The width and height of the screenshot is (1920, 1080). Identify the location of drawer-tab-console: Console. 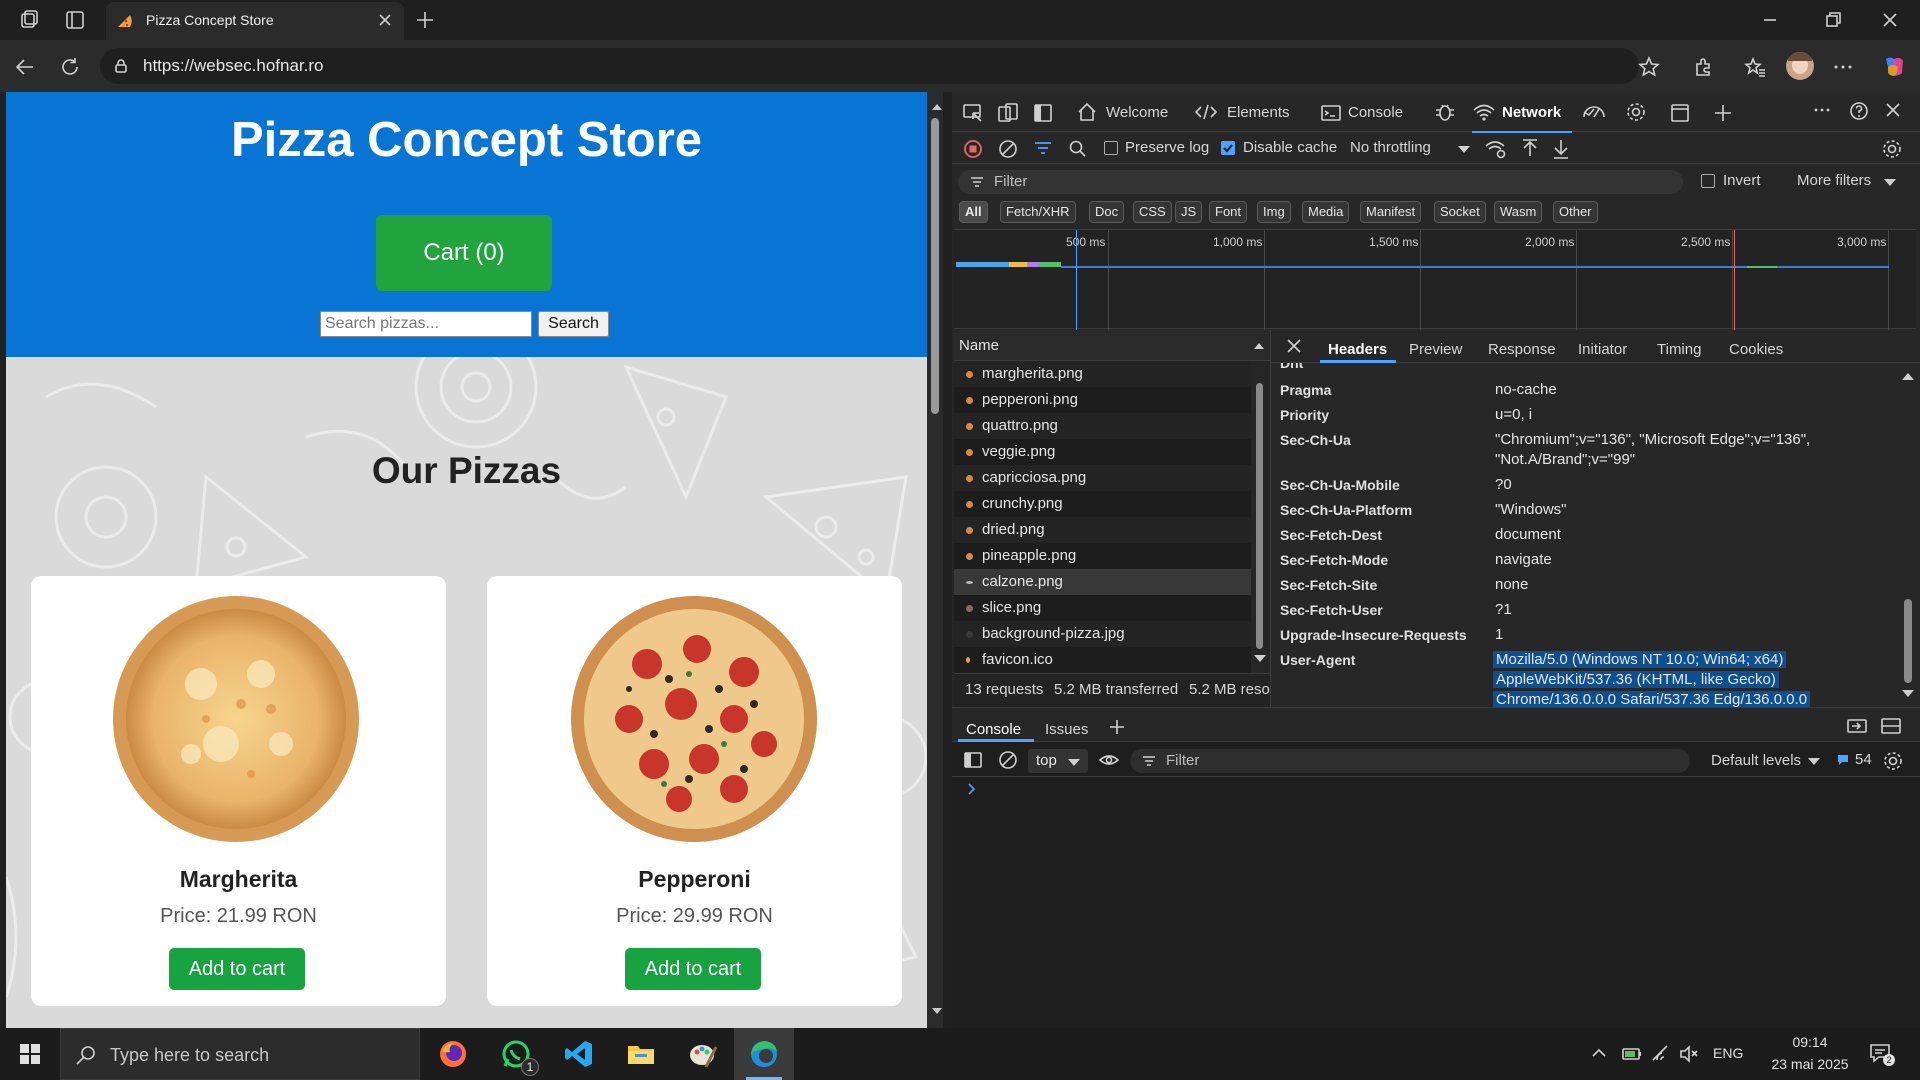
(993, 729).